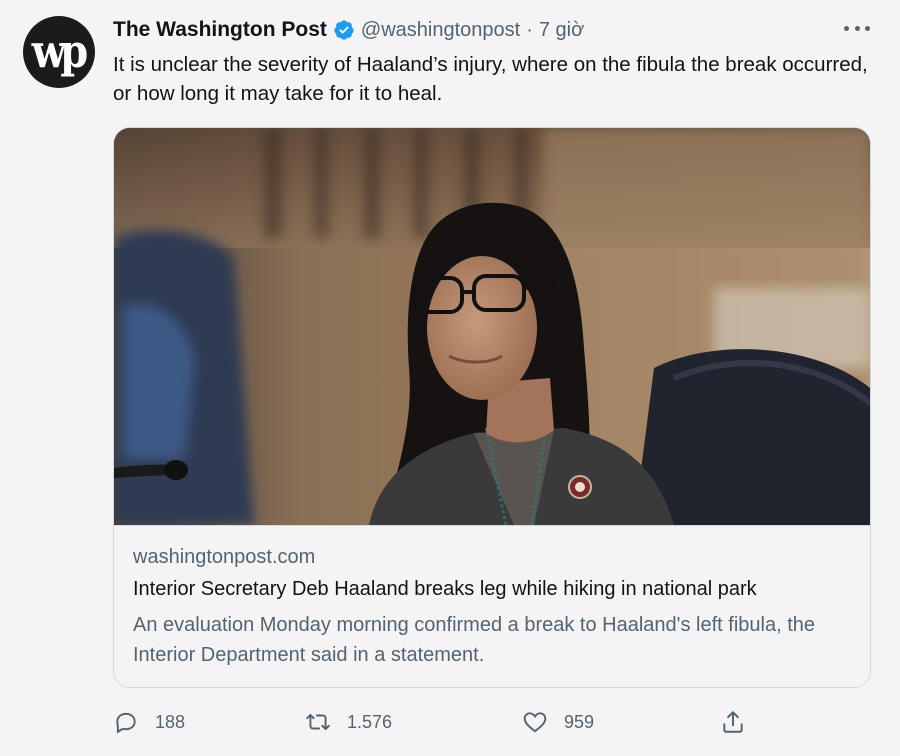  I want to click on reply-count: 188, so click(170, 721).